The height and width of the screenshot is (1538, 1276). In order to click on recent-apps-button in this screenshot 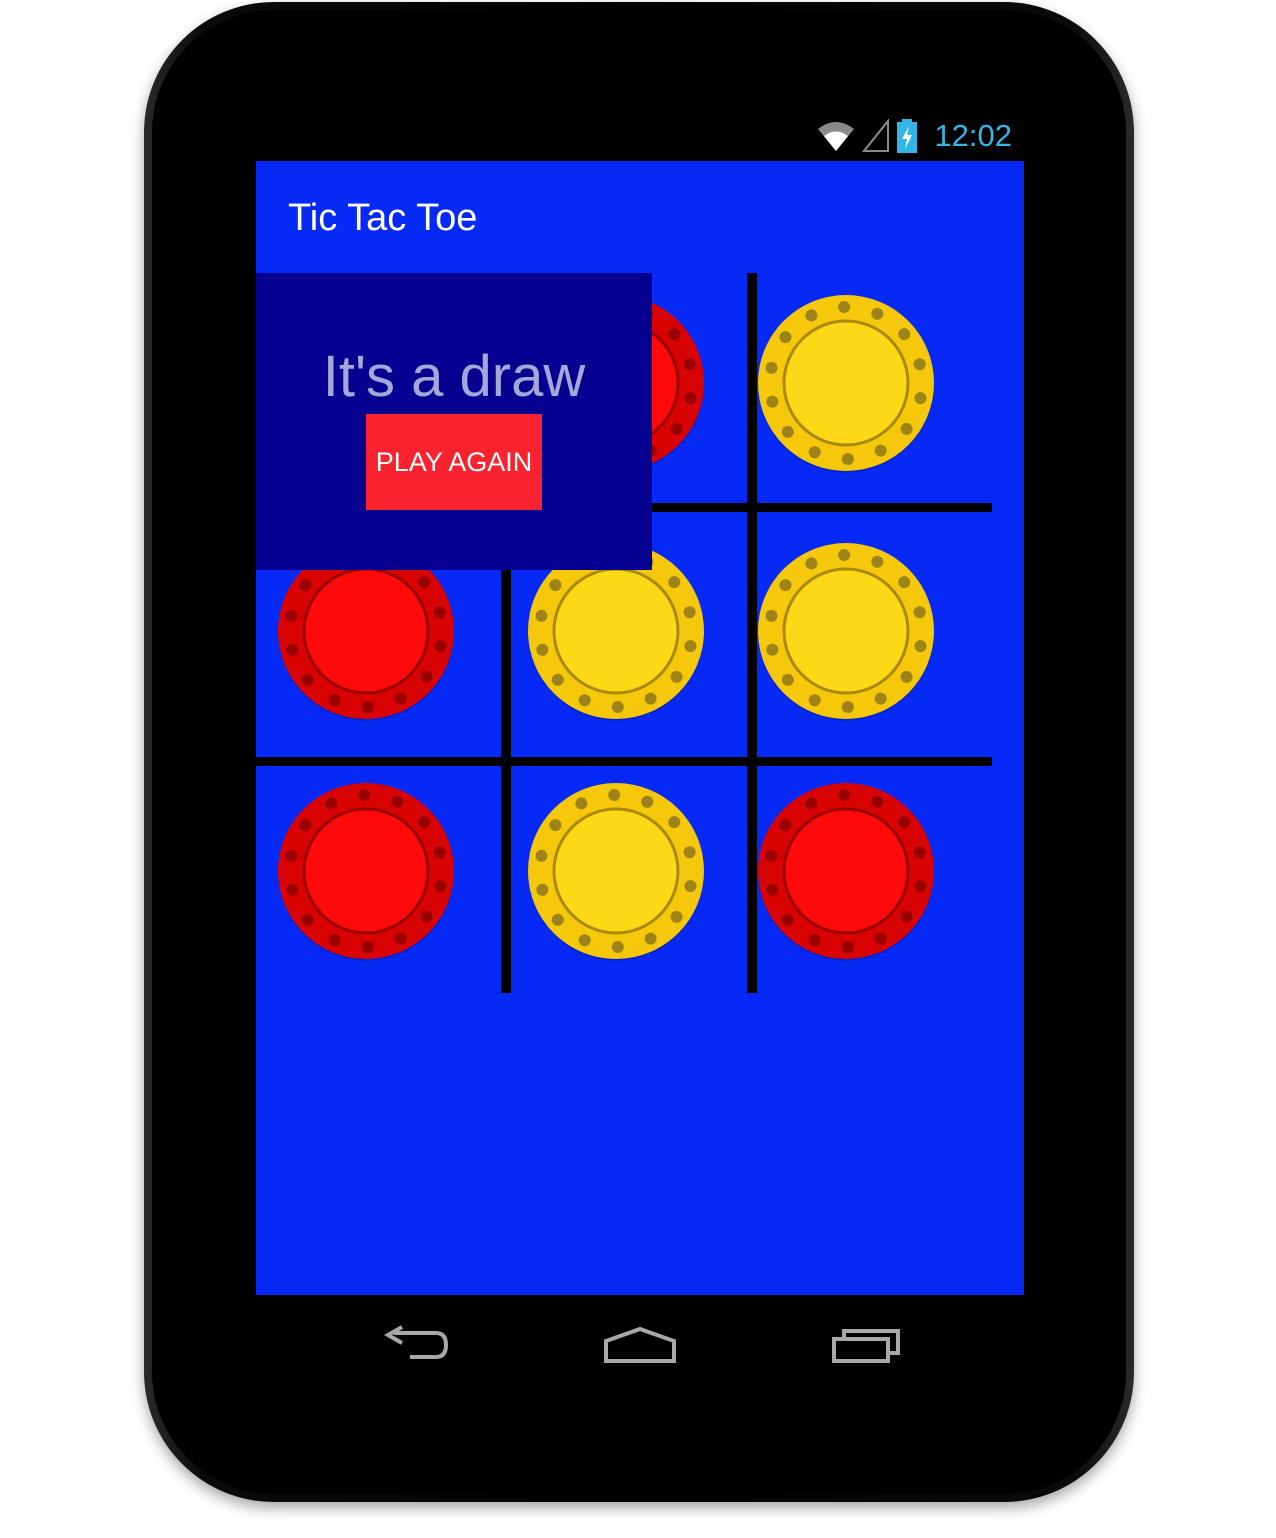, I will do `click(866, 1345)`.